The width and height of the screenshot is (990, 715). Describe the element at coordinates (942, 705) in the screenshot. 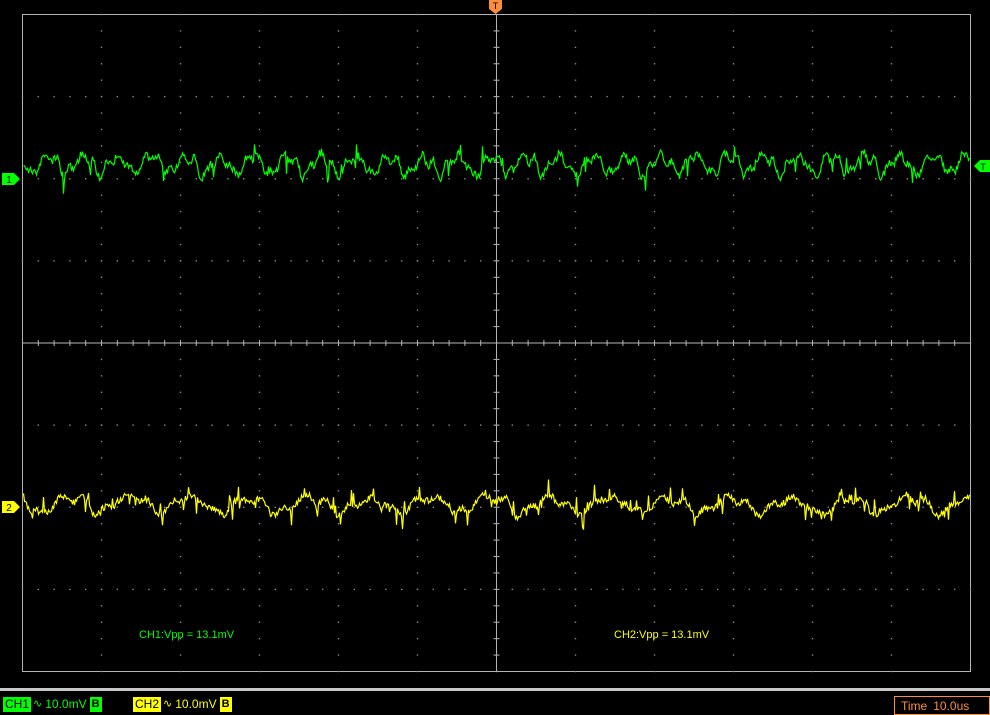

I see `timebase-setting: Time 10.0us` at that location.